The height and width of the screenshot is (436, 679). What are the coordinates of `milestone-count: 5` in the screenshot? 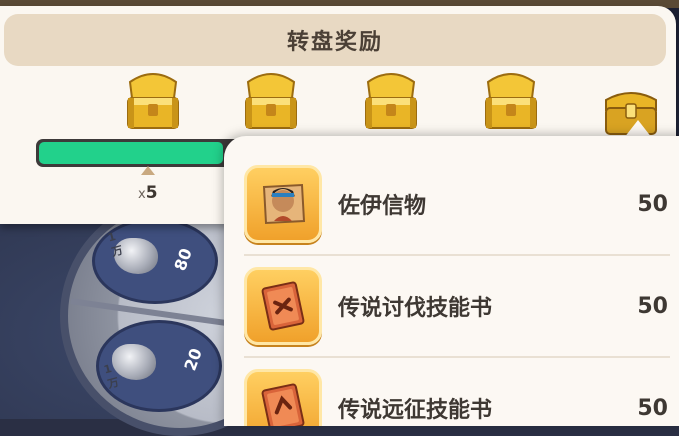 It's located at (151, 193).